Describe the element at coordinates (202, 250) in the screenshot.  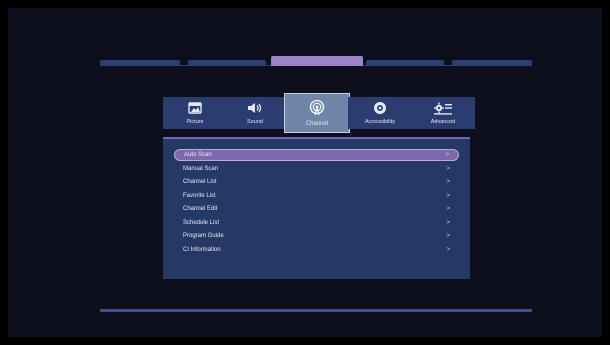
I see `menu-item-label: CI Information` at that location.